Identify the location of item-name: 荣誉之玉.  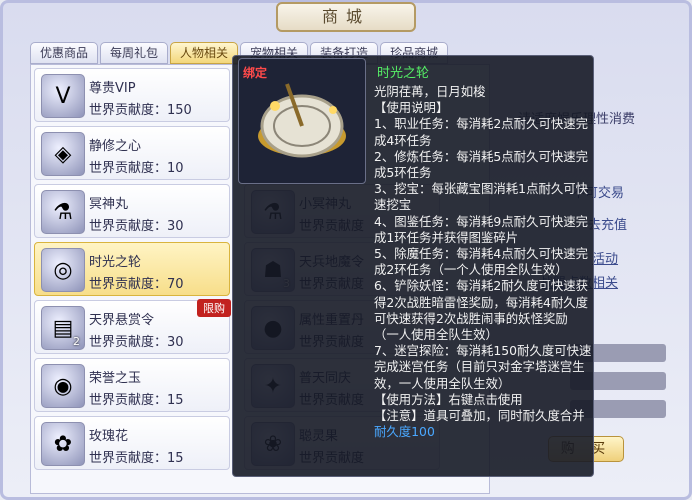
(115, 378).